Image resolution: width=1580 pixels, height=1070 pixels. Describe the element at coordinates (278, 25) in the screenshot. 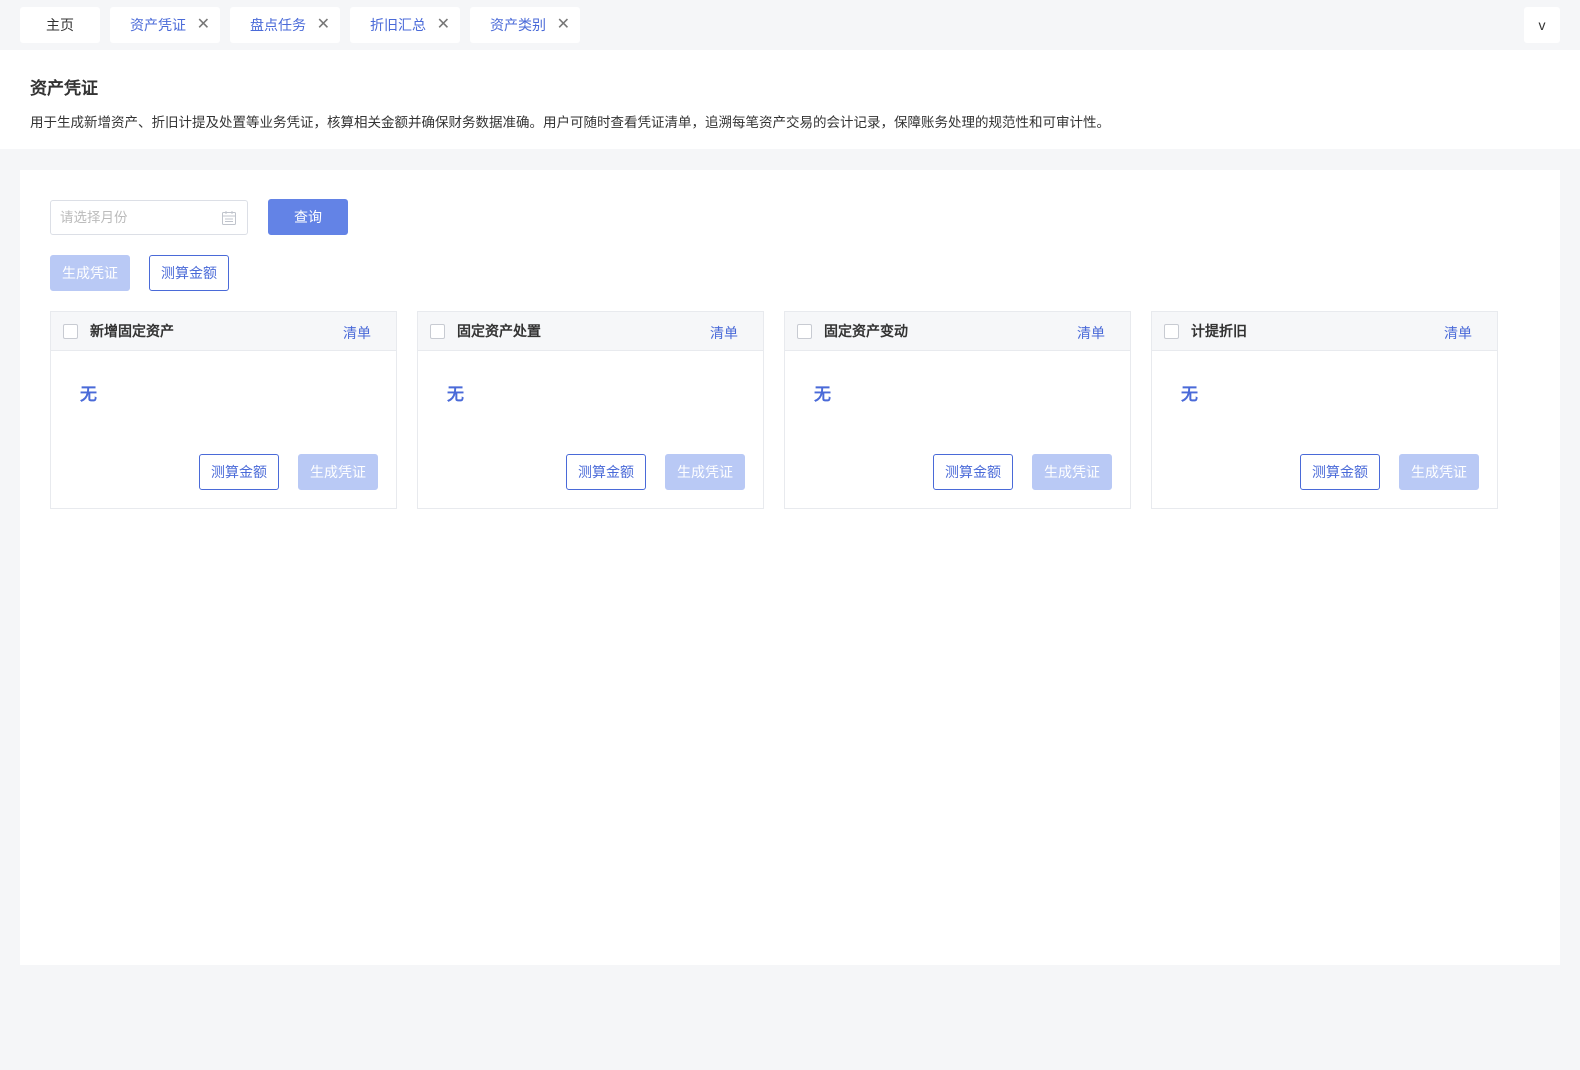

I see `tab-label: 盘点任务` at that location.